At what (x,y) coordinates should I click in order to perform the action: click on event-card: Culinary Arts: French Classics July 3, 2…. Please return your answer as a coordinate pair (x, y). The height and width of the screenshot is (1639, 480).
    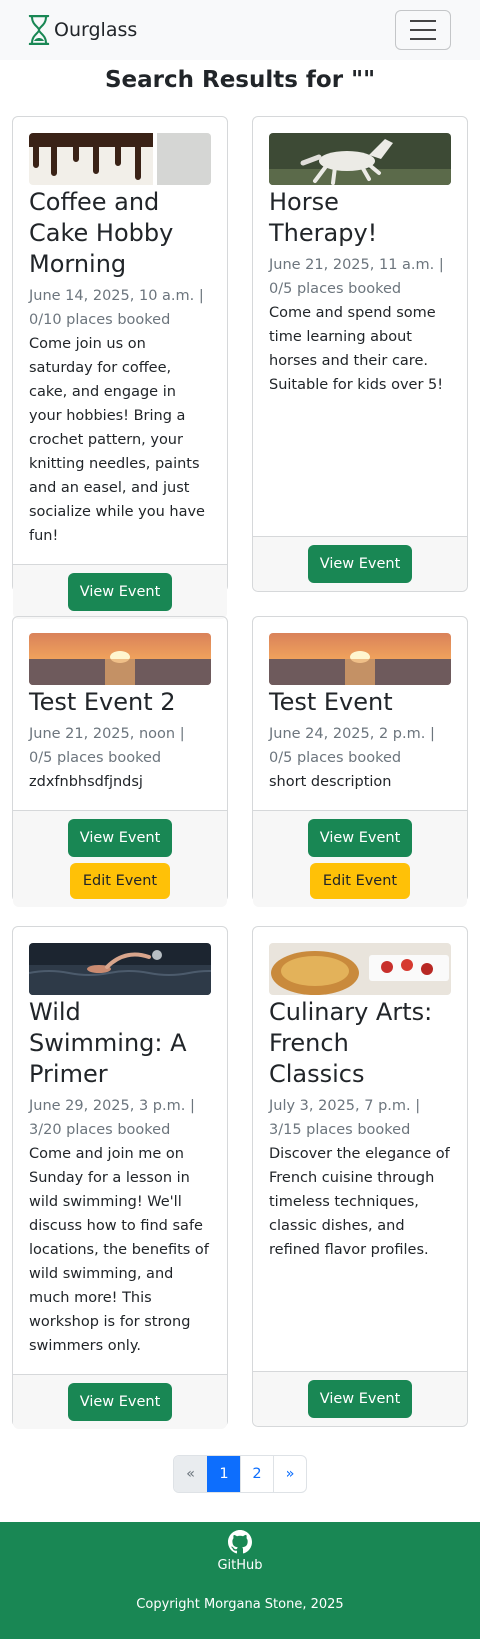
    Looking at the image, I should click on (360, 1176).